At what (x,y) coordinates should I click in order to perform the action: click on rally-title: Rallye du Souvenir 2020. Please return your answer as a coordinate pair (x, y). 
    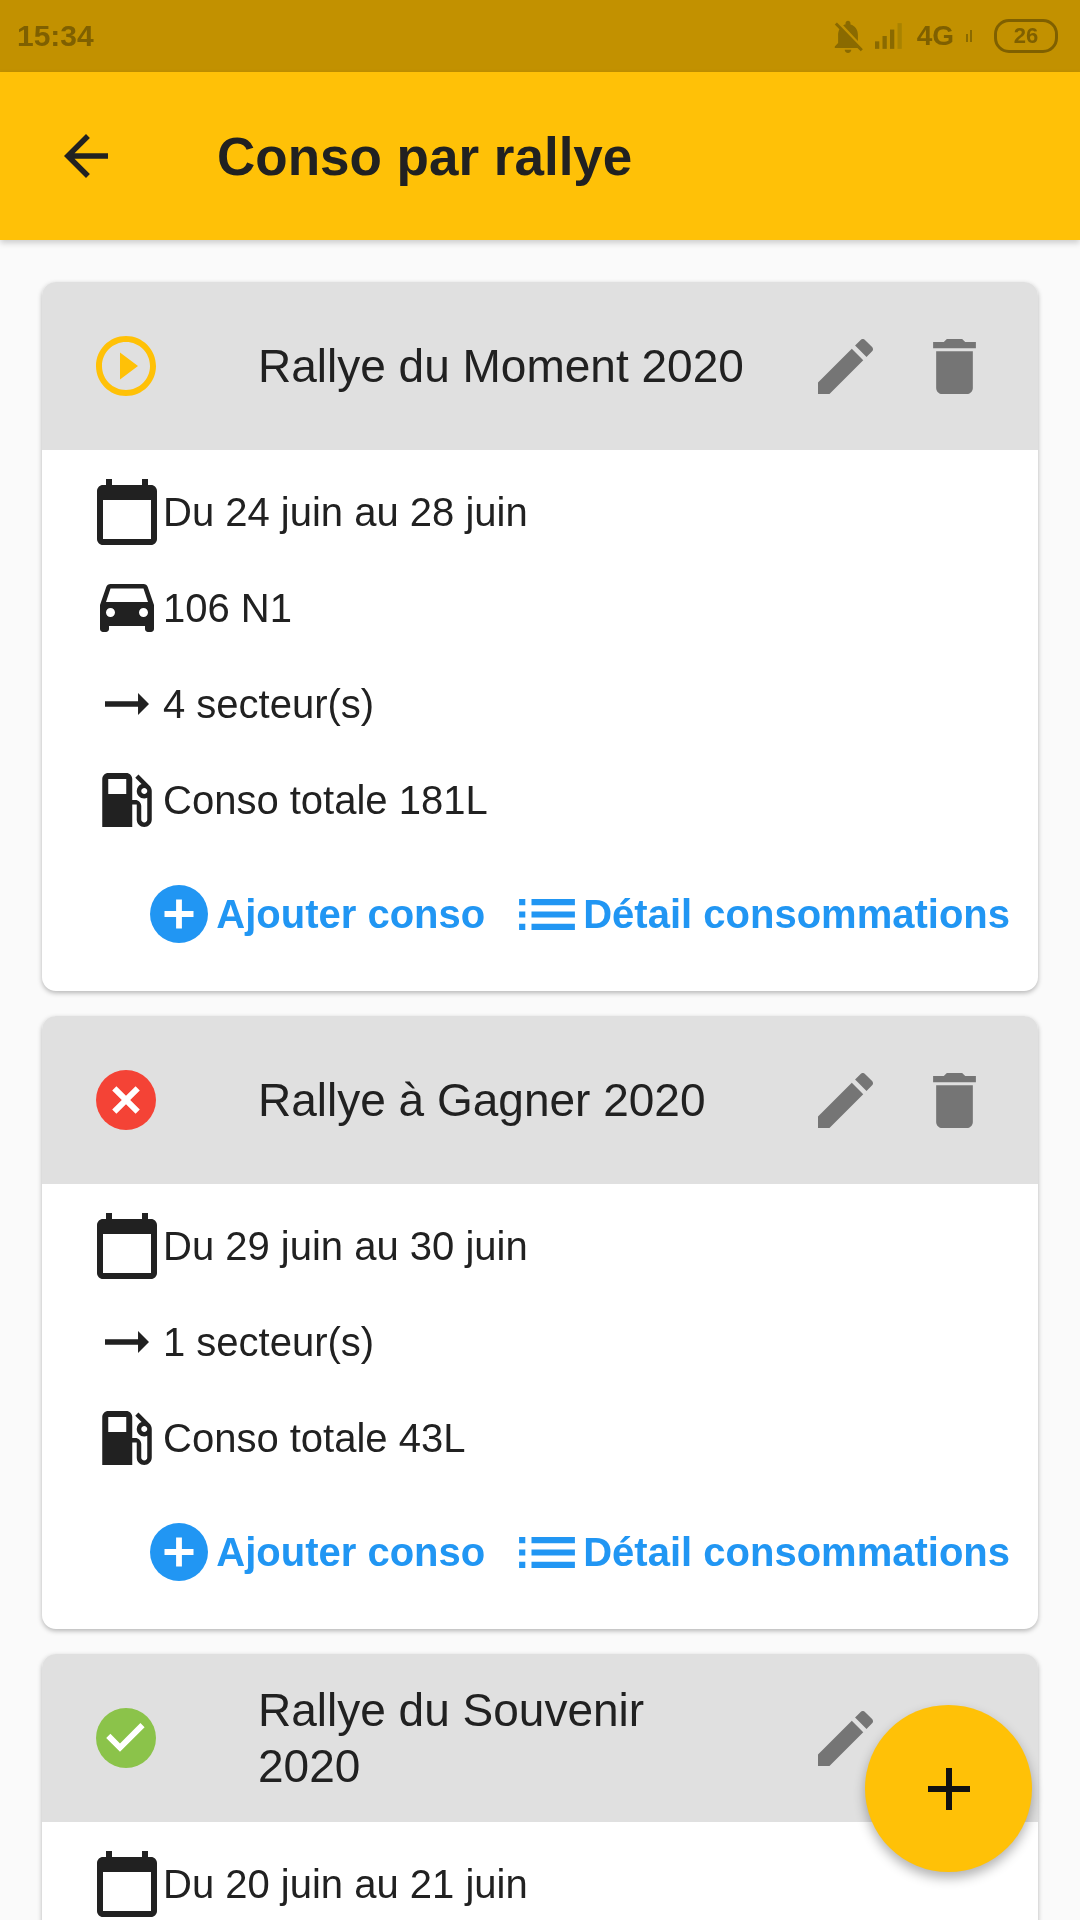
    Looking at the image, I should click on (452, 1738).